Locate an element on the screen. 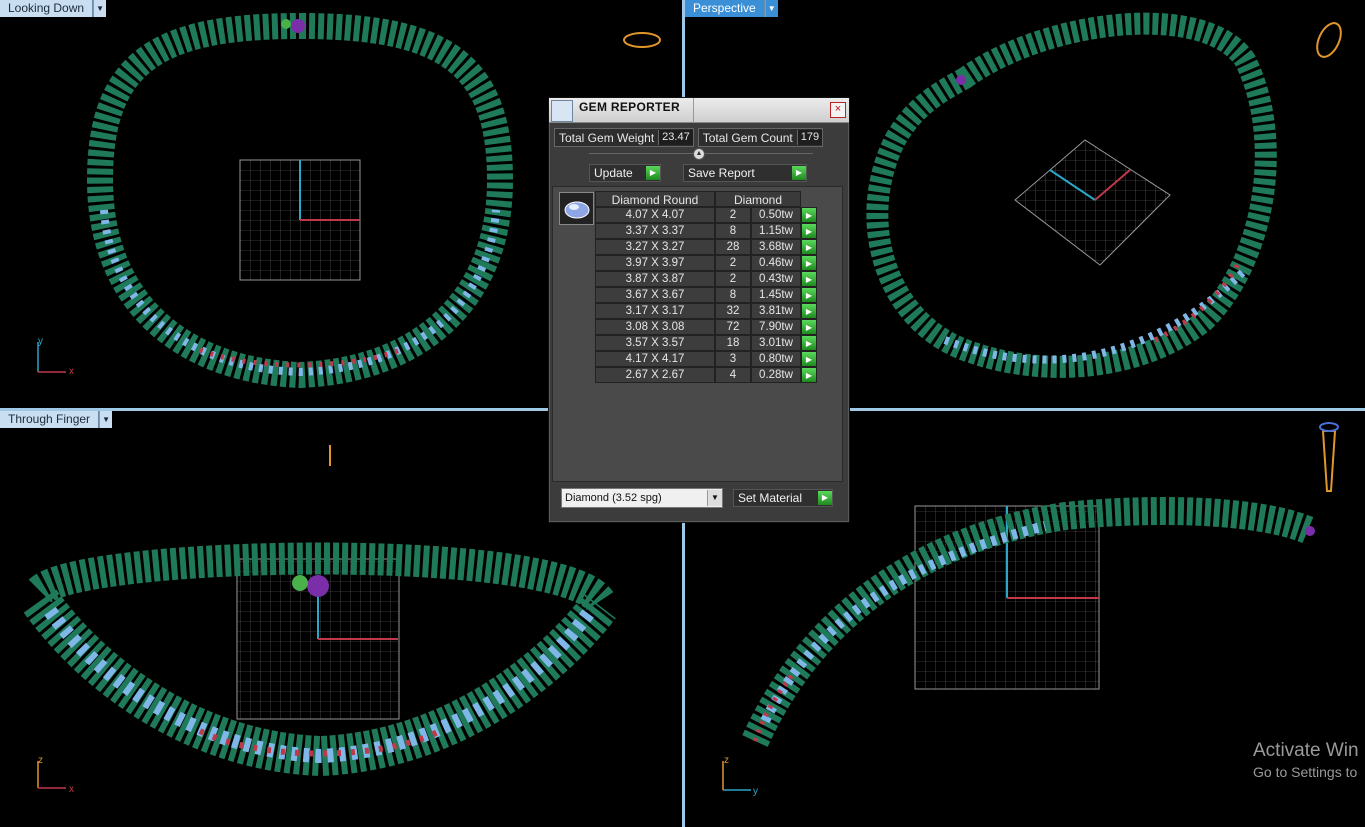 The width and height of the screenshot is (1365, 827). table-row: 4.07 X 4.07 2 0.50tw ▶ is located at coordinates (706, 215).